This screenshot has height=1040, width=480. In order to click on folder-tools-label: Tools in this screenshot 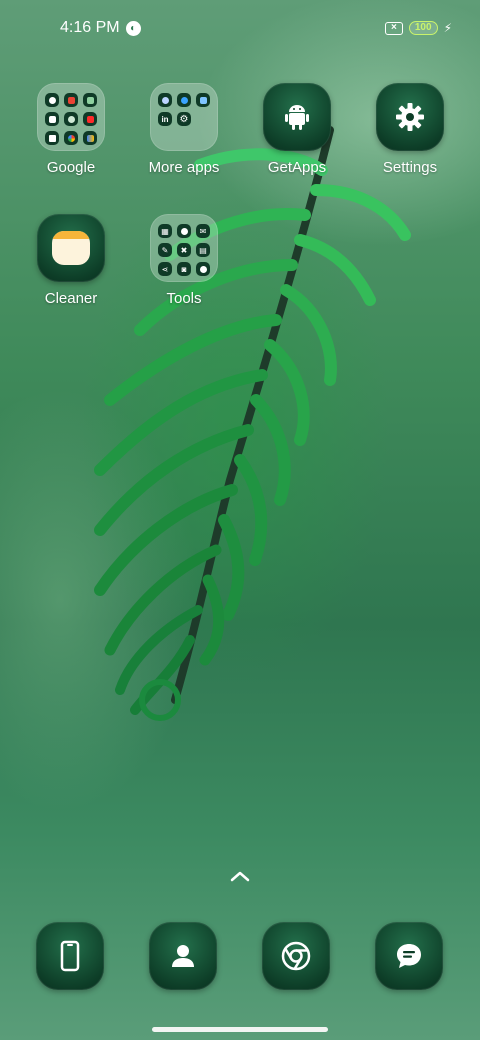, I will do `click(184, 298)`.